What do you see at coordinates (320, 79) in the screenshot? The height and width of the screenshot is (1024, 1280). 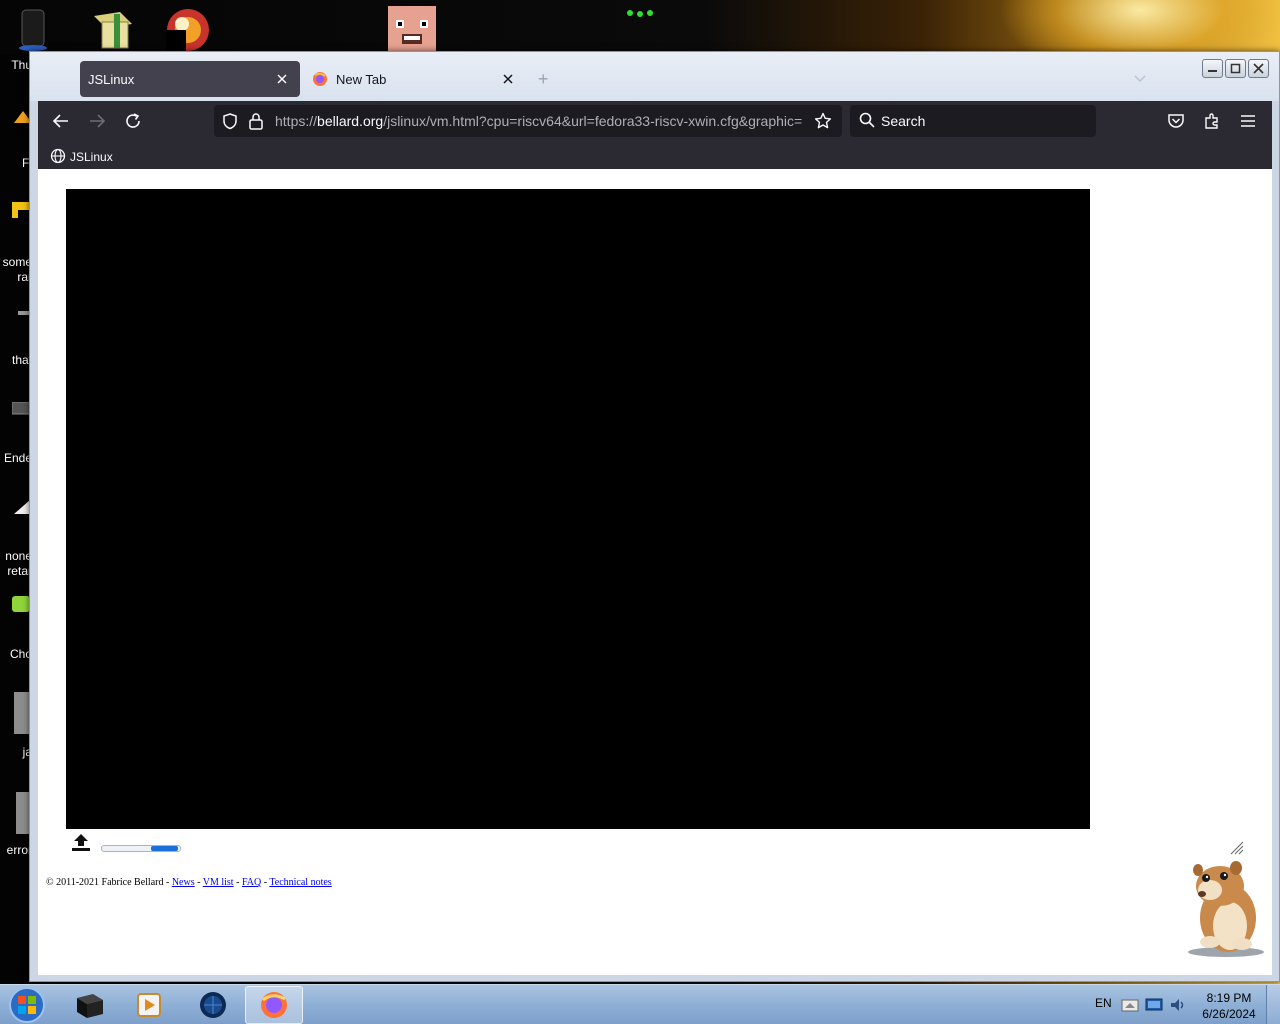 I see `firefox-icon` at bounding box center [320, 79].